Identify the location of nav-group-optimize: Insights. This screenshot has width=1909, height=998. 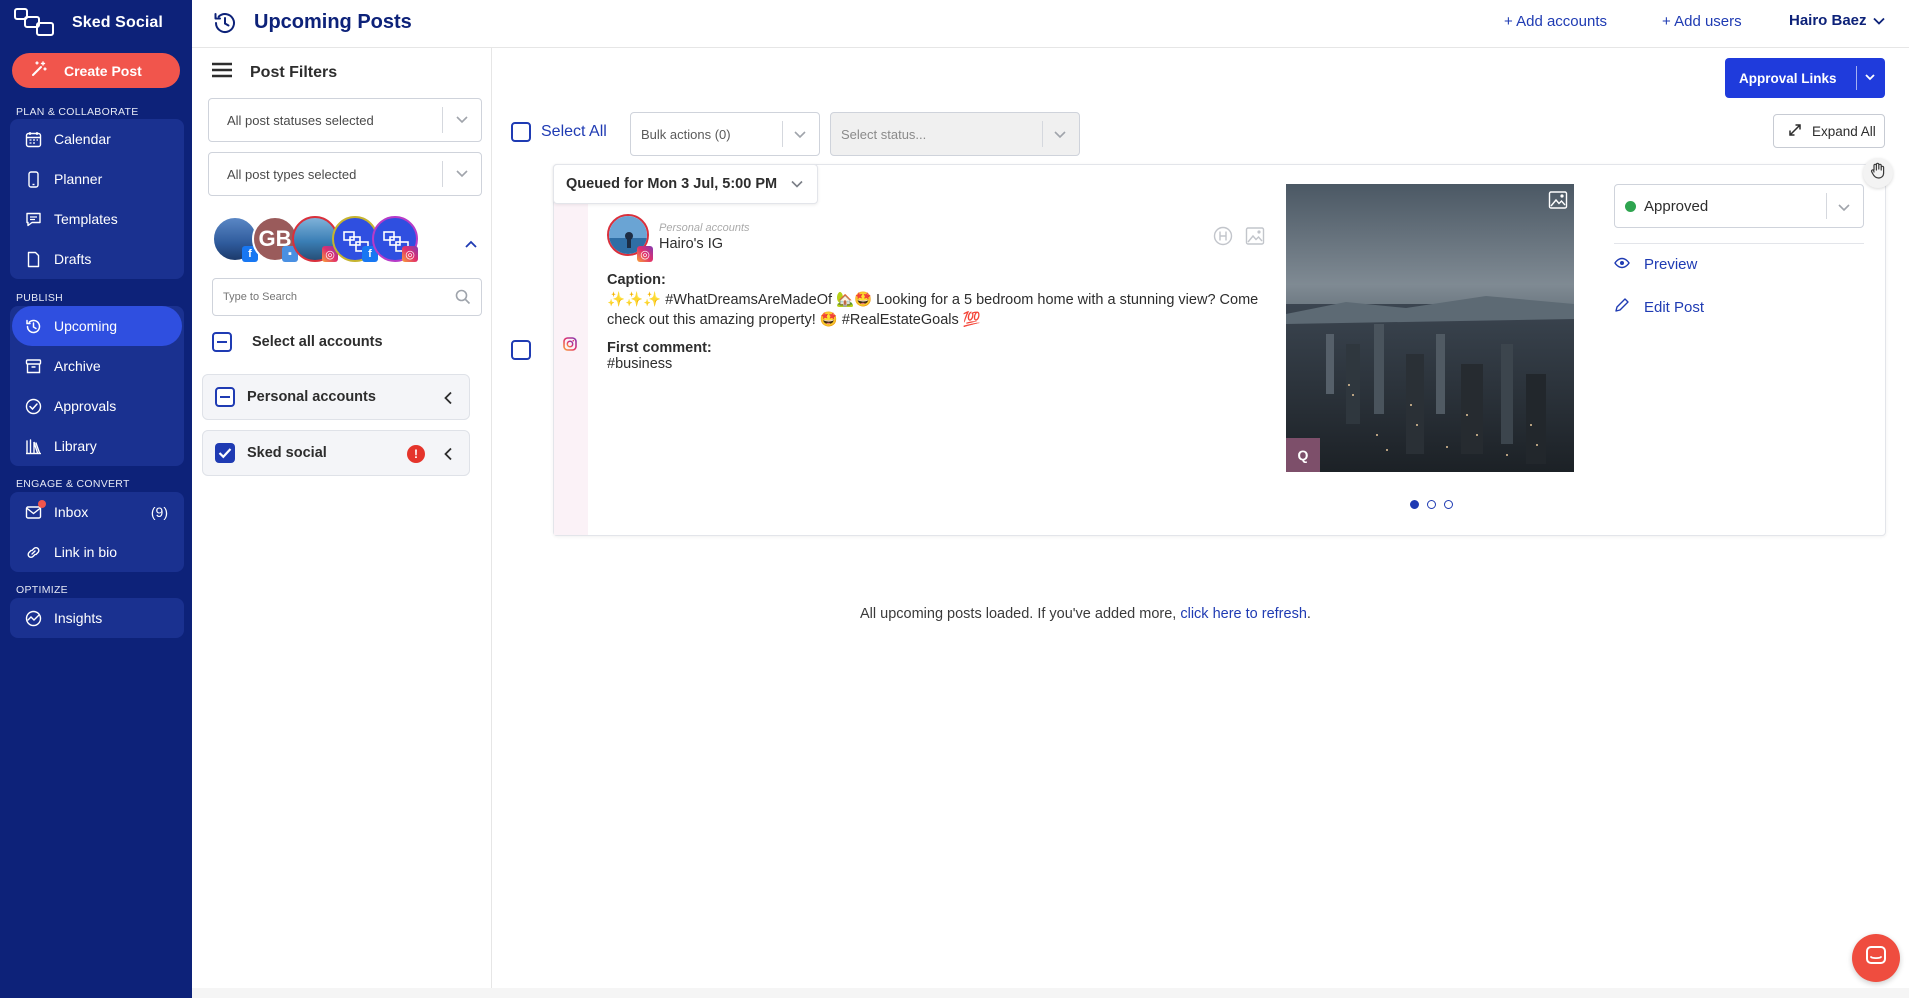
(97, 618).